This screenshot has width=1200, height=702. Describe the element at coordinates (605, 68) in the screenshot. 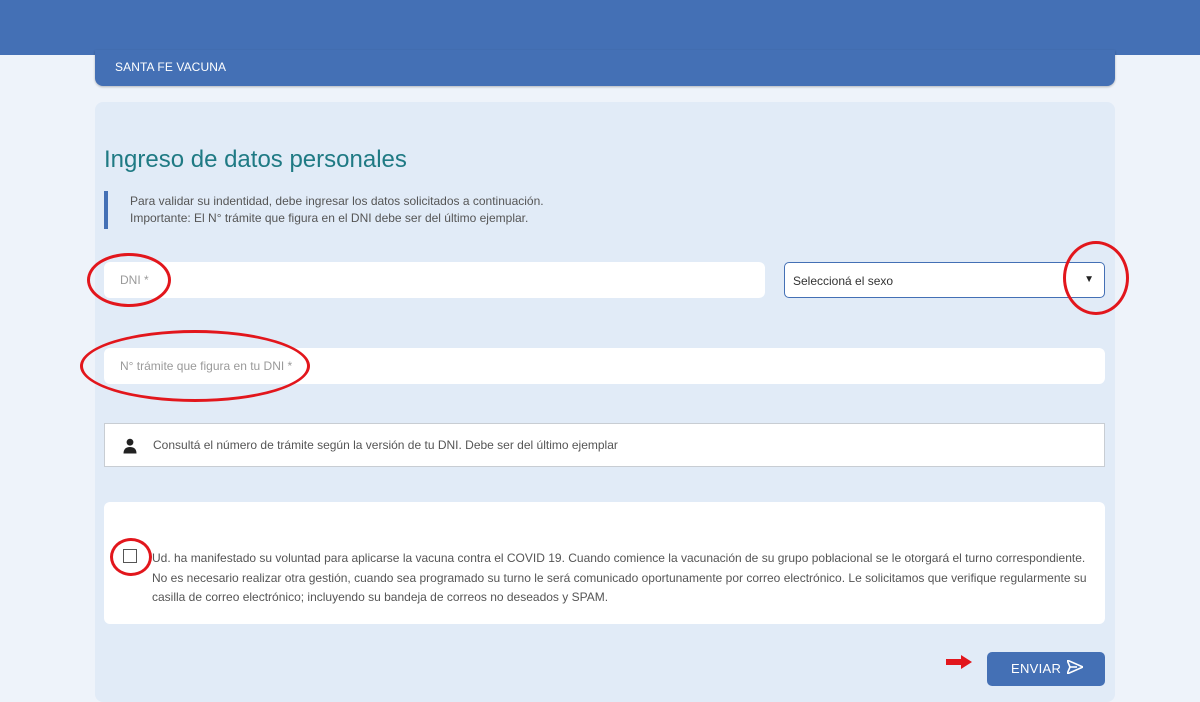

I see `brand-bar: SANTA FE VACUNA` at that location.